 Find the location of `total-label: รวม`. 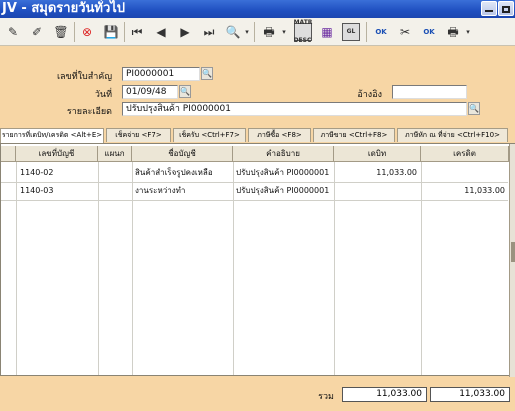

total-label: รวม is located at coordinates (326, 397).